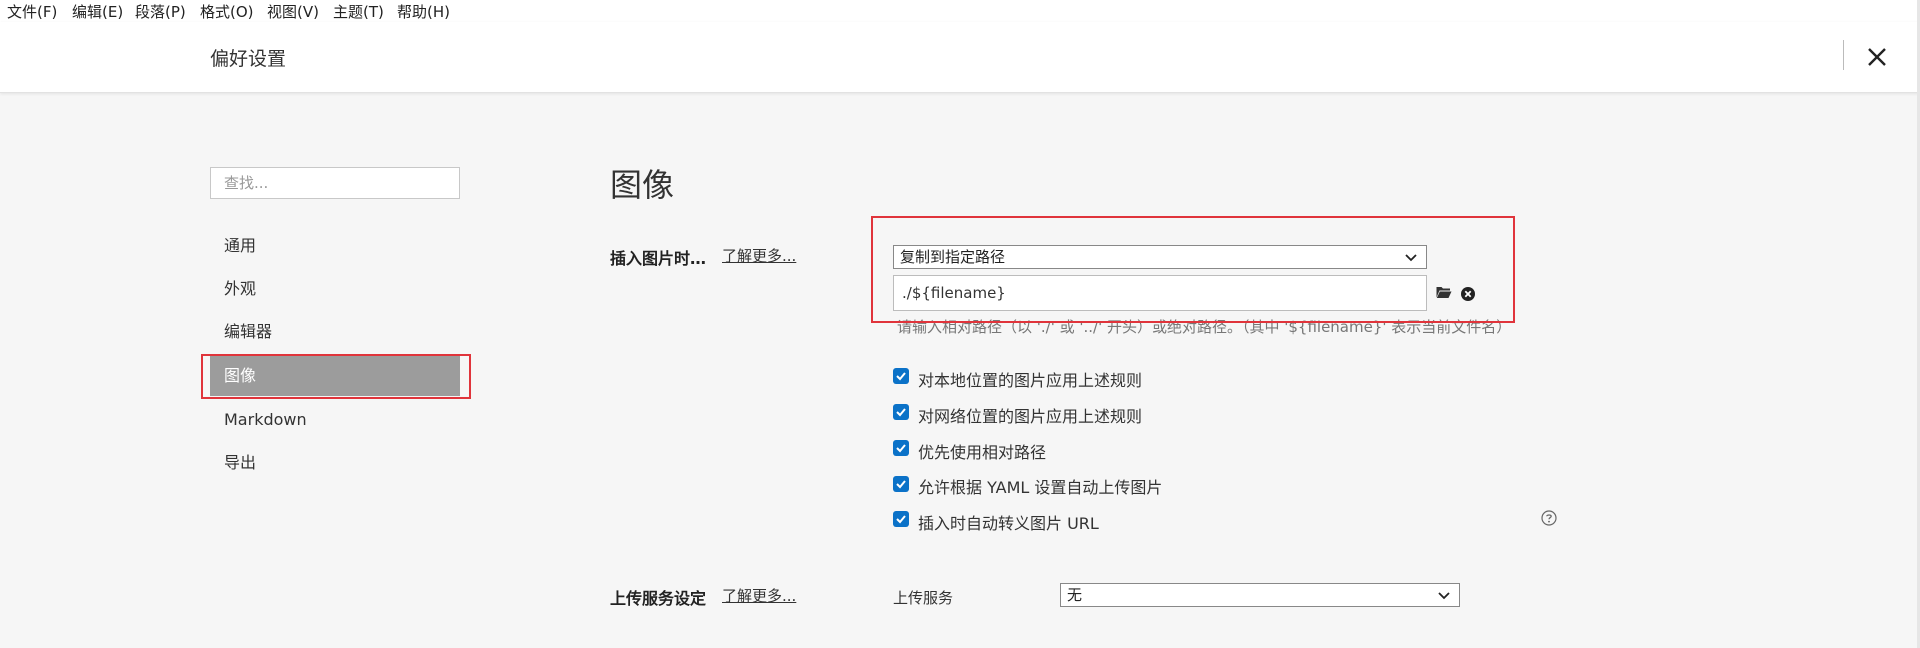 This screenshot has height=648, width=1920. I want to click on close-icon, so click(1877, 57).